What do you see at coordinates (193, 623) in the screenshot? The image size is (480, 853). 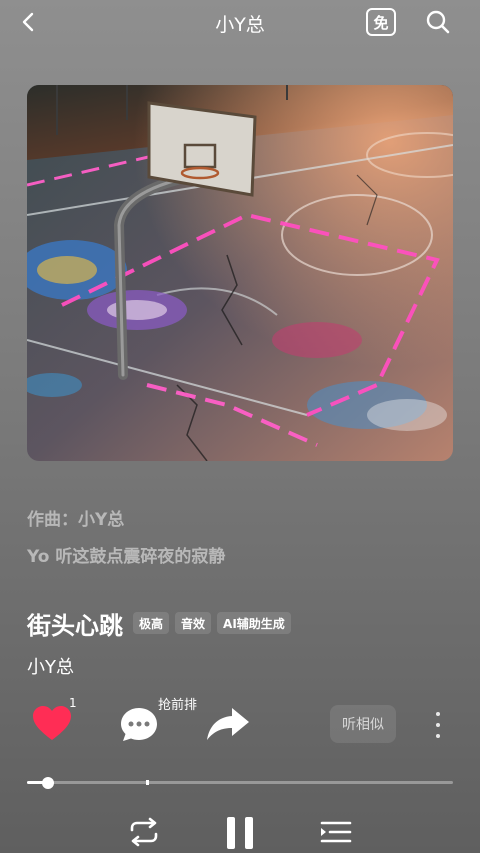 I see `sound-effect-badge: 音效` at bounding box center [193, 623].